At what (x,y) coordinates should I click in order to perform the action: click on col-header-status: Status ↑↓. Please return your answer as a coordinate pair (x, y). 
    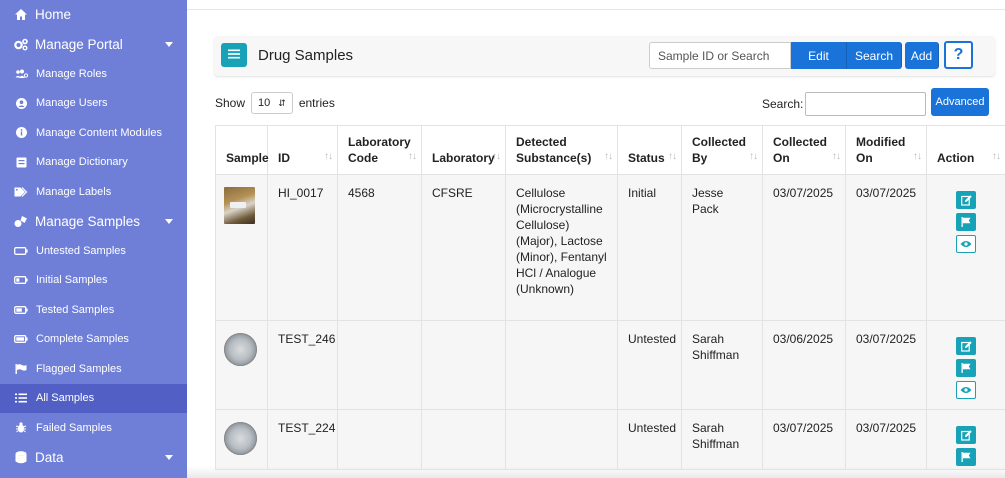
    Looking at the image, I should click on (649, 150).